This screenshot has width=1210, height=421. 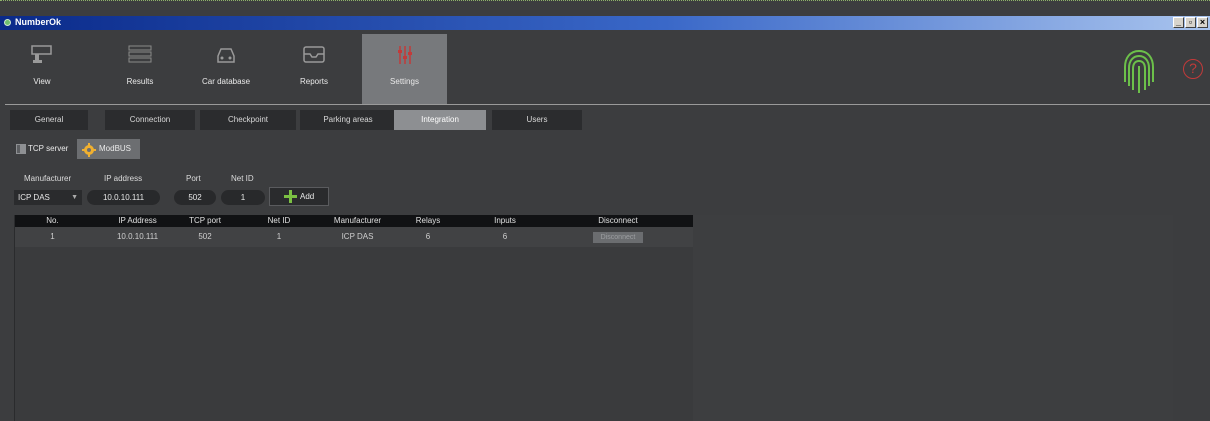 I want to click on tab-connection: Connection, so click(x=150, y=120).